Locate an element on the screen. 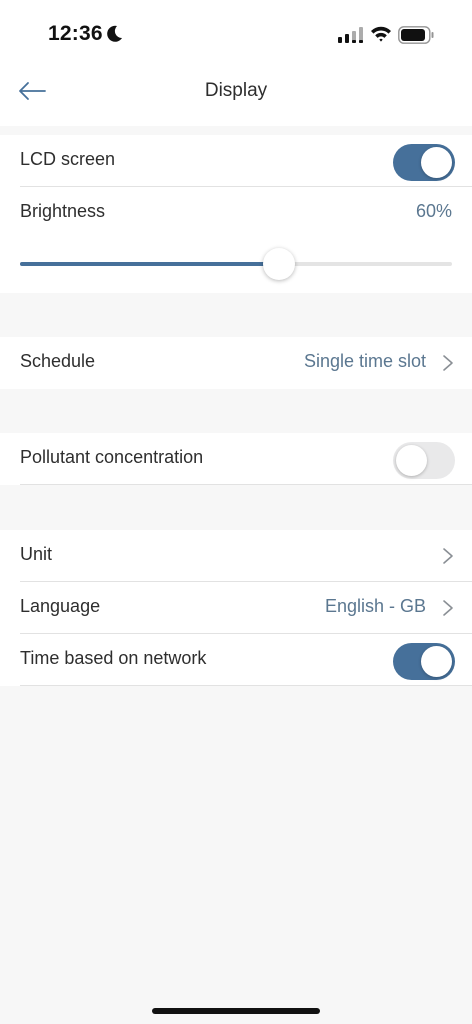  network-time-label: Time based on network is located at coordinates (113, 658).